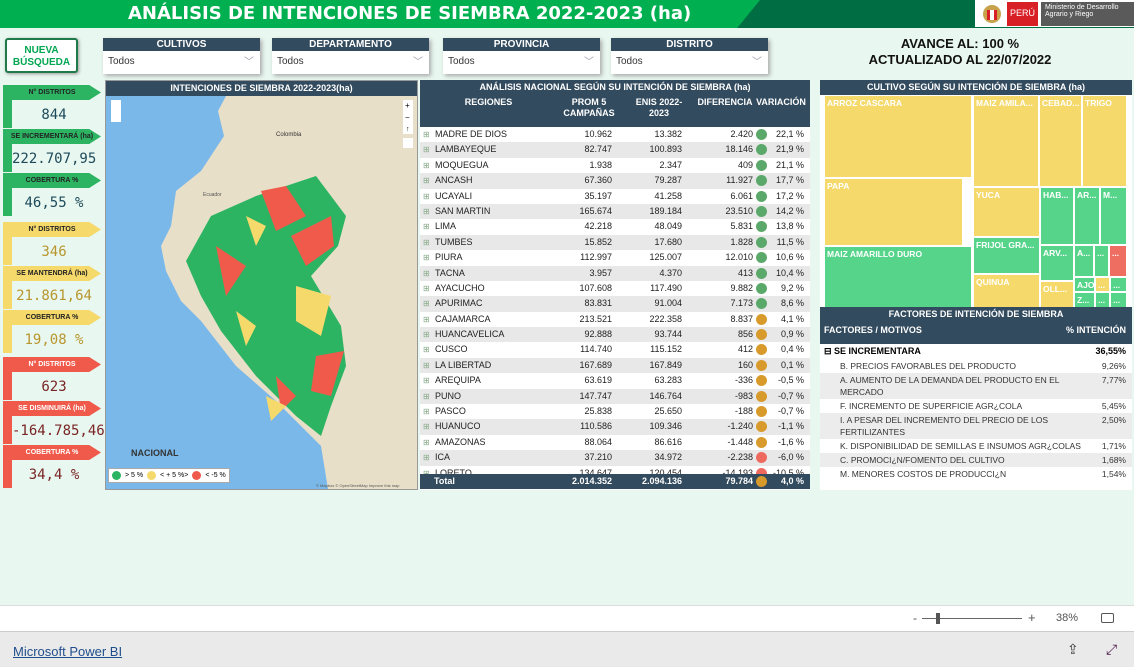 Image resolution: width=1134 pixels, height=667 pixels. What do you see at coordinates (689, 56) in the screenshot?
I see `slicer-distrito: DISTRITO Todos ﹀` at bounding box center [689, 56].